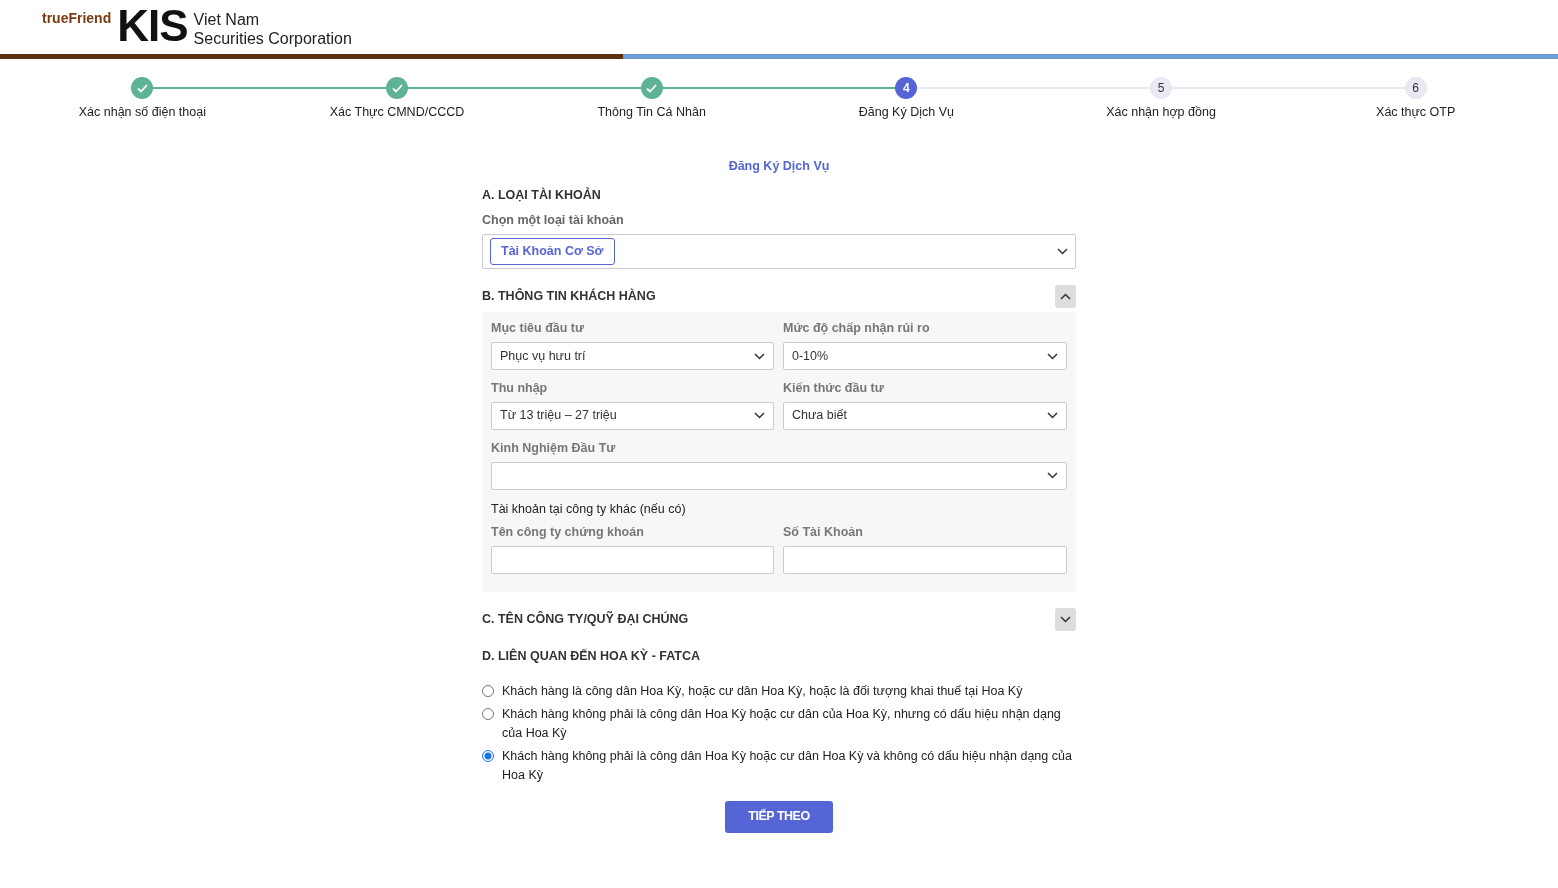  Describe the element at coordinates (779, 475) in the screenshot. I see `dropdown-field` at that location.